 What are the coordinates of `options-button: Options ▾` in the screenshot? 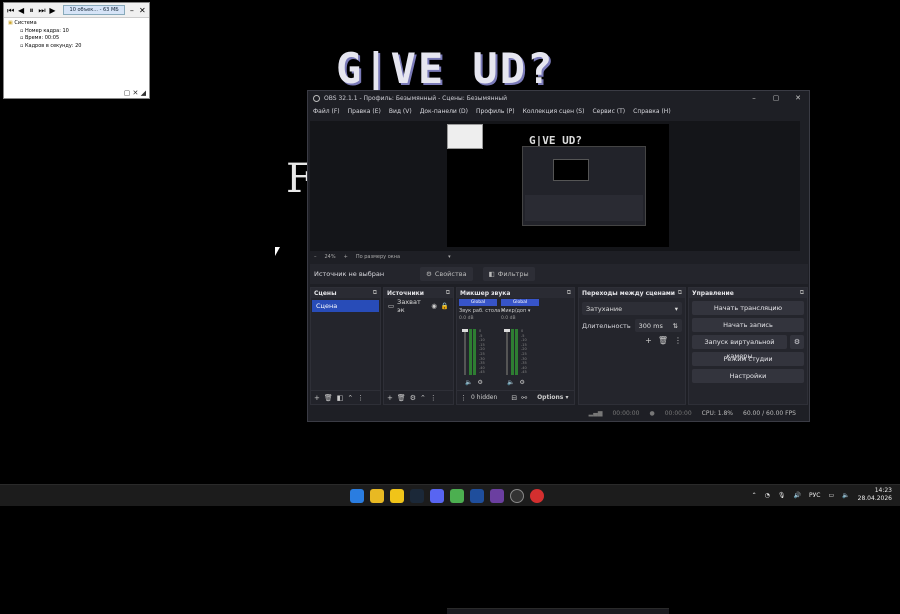 It's located at (552, 397).